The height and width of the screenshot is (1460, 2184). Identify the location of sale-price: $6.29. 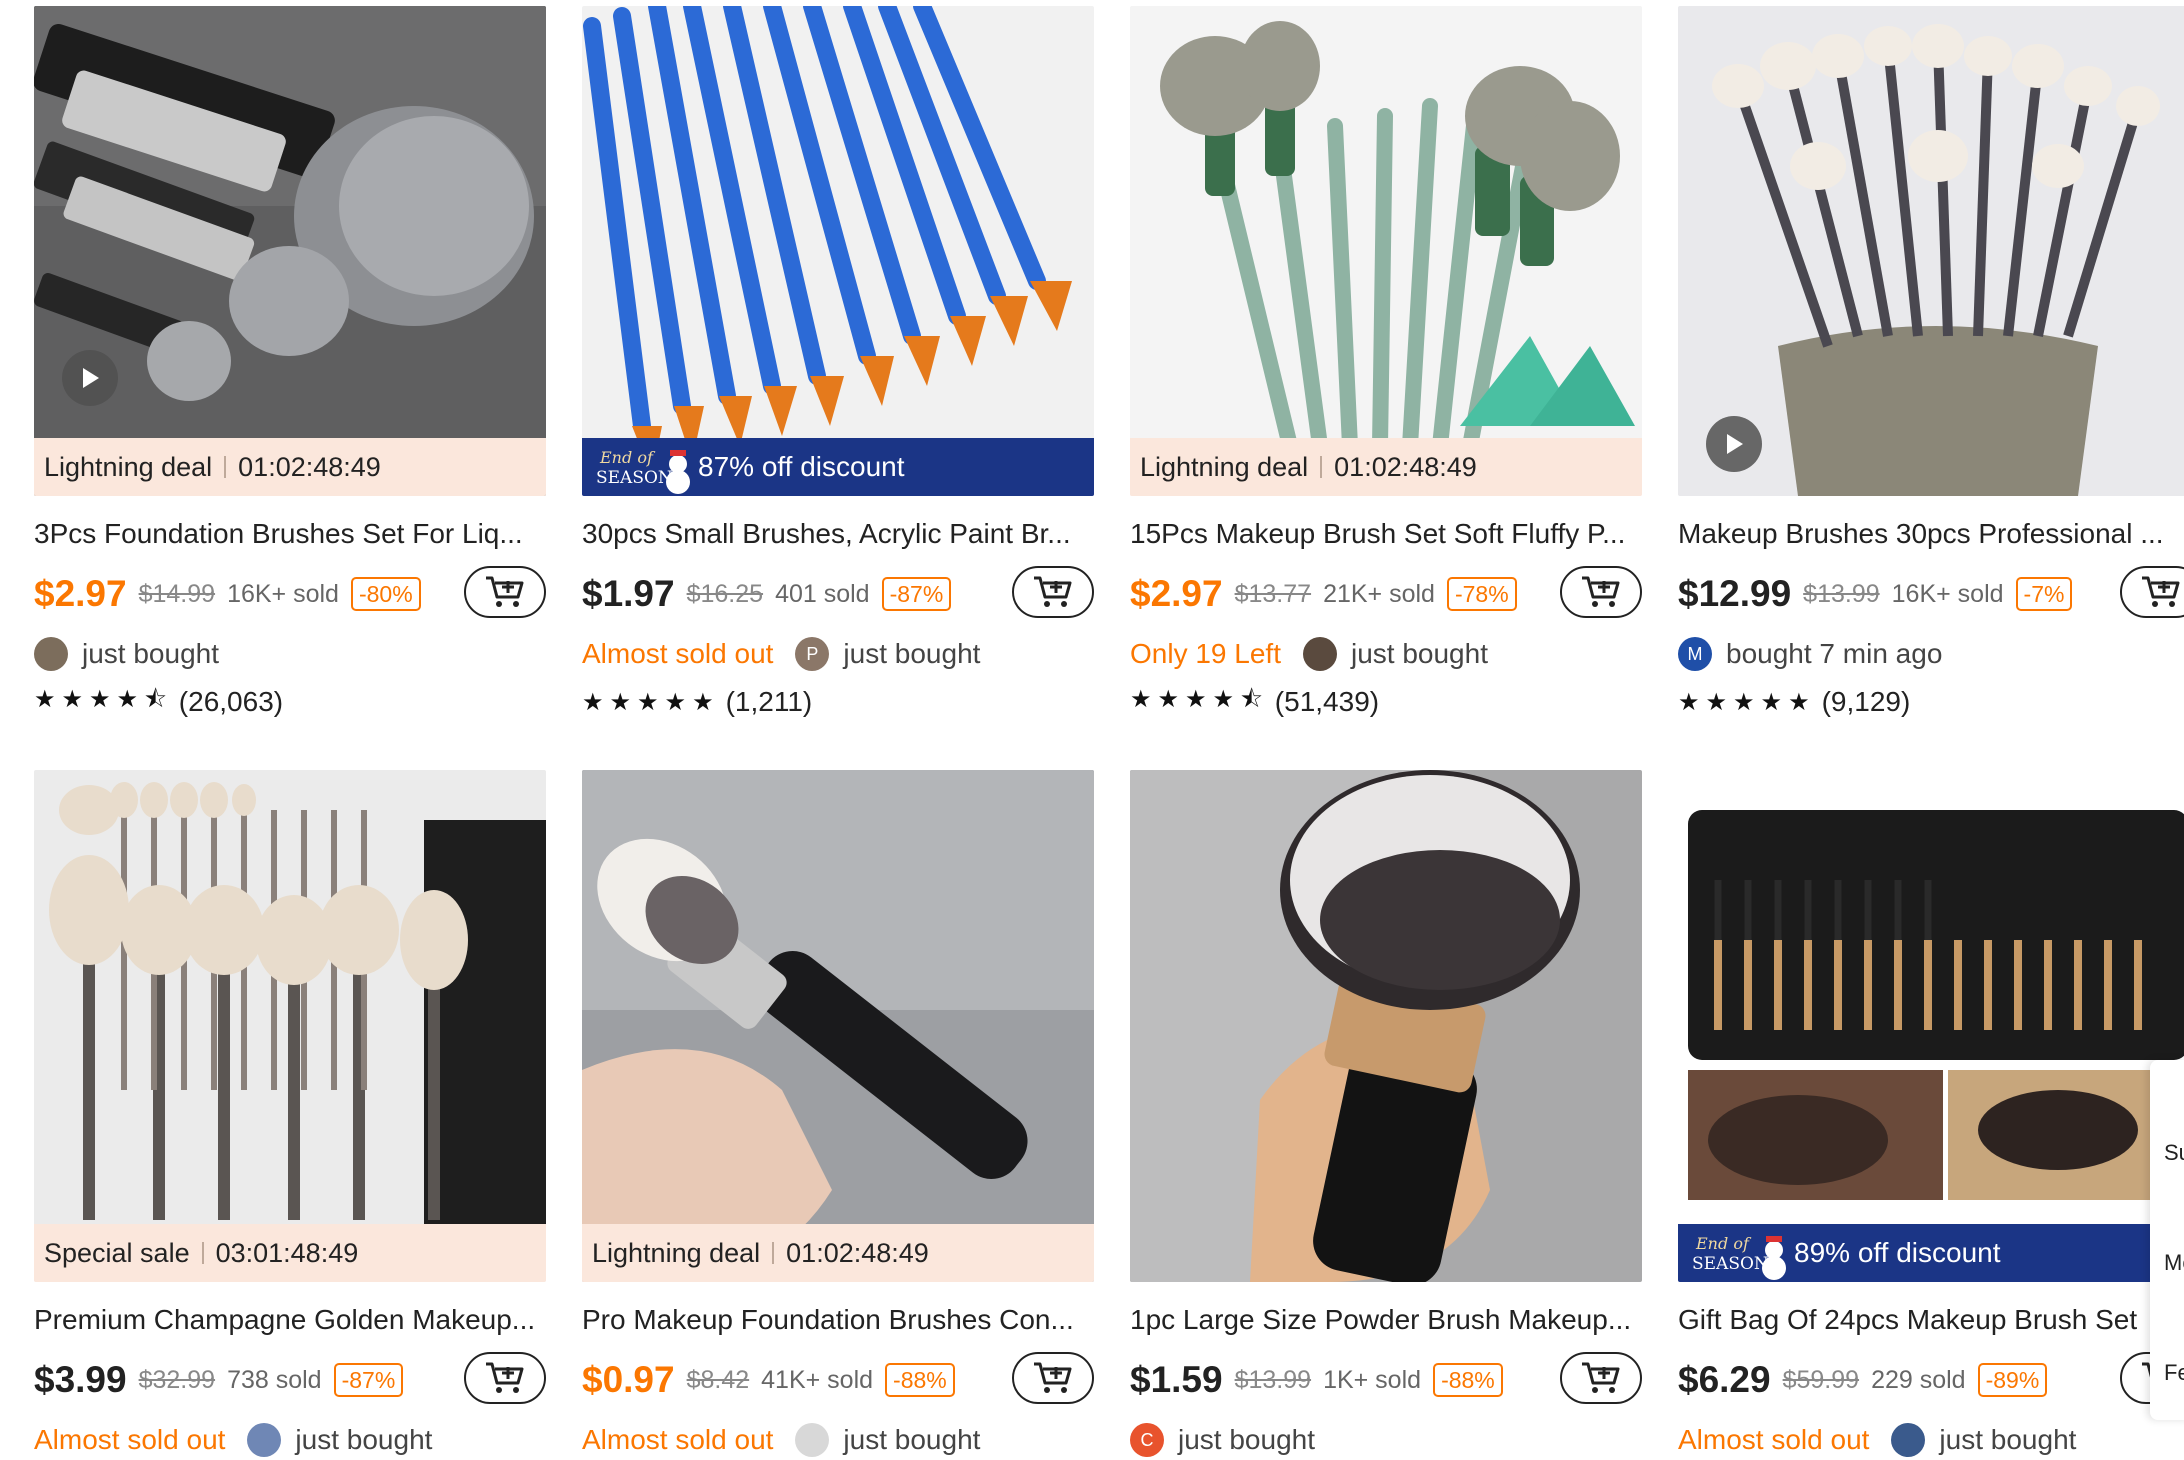
(1724, 1379).